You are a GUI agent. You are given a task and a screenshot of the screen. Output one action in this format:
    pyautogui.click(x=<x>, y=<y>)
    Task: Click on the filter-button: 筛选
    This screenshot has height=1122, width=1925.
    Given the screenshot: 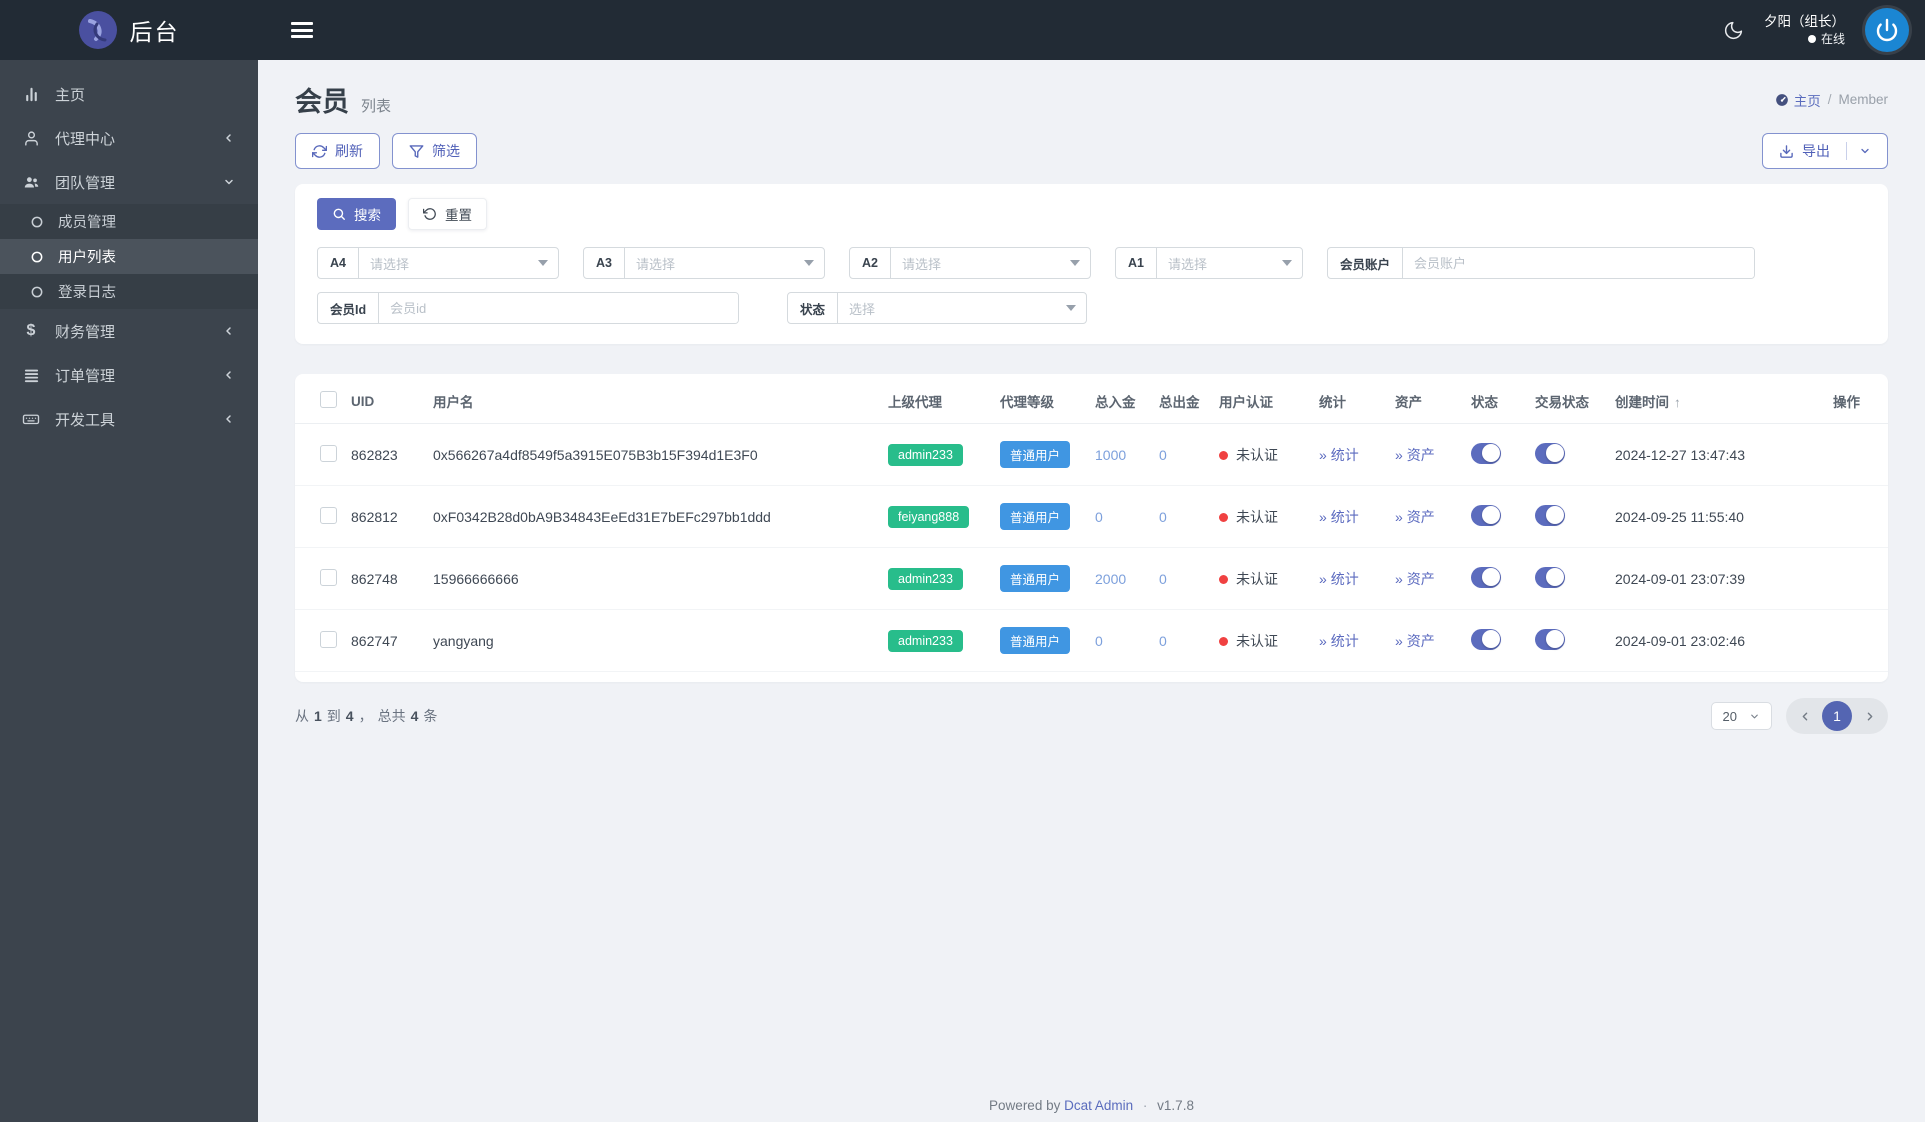 What is the action you would take?
    pyautogui.click(x=434, y=151)
    